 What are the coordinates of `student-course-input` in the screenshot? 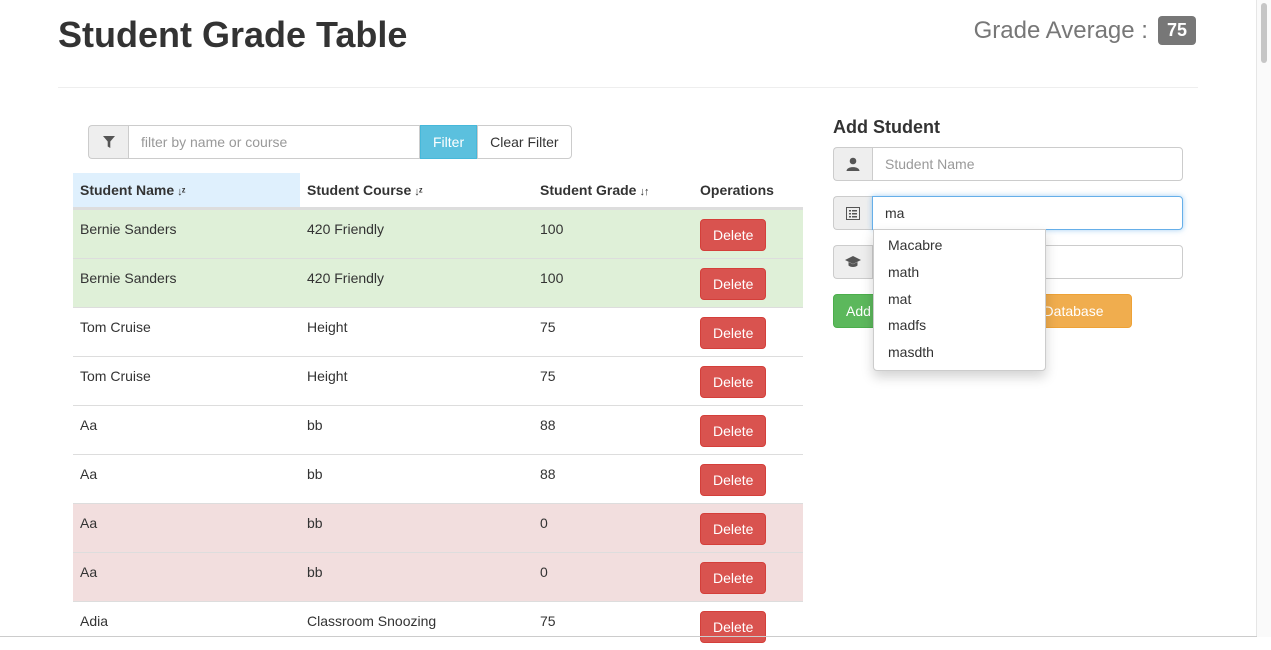 It's located at (1027, 213).